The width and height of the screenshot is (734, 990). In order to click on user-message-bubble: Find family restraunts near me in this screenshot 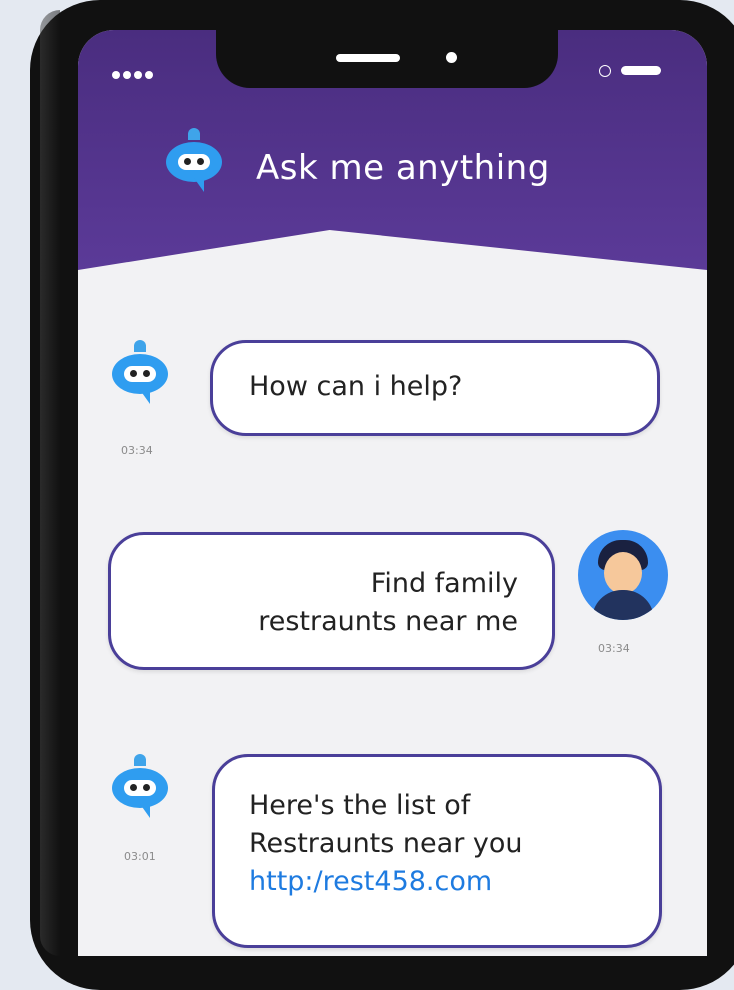, I will do `click(331, 601)`.